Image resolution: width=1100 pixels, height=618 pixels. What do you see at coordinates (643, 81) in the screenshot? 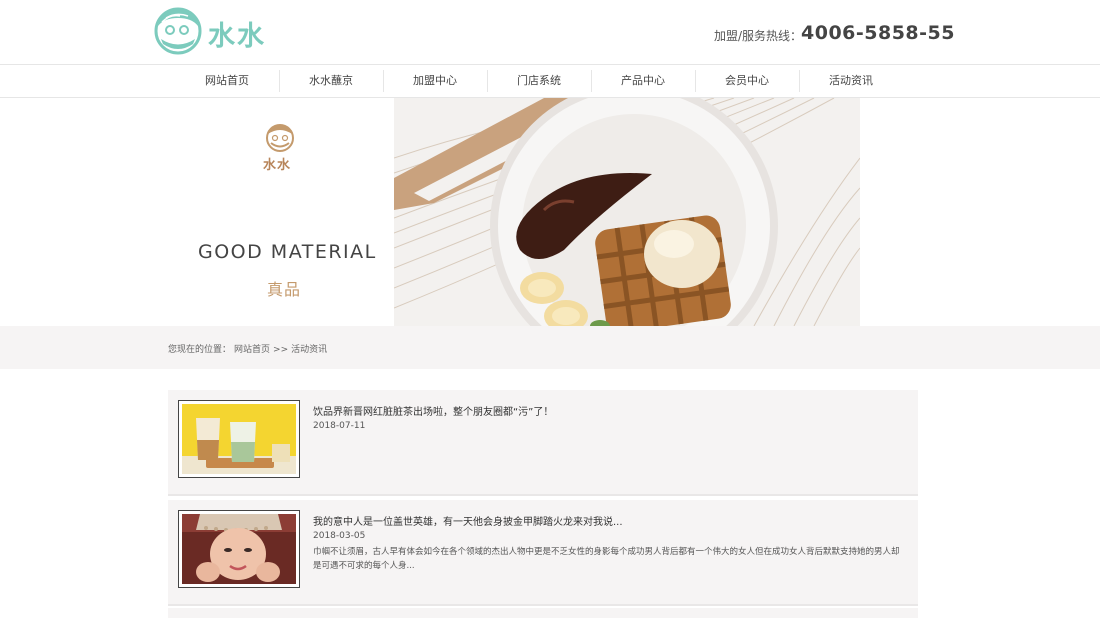
I see `nav-item-products: 产品中心` at bounding box center [643, 81].